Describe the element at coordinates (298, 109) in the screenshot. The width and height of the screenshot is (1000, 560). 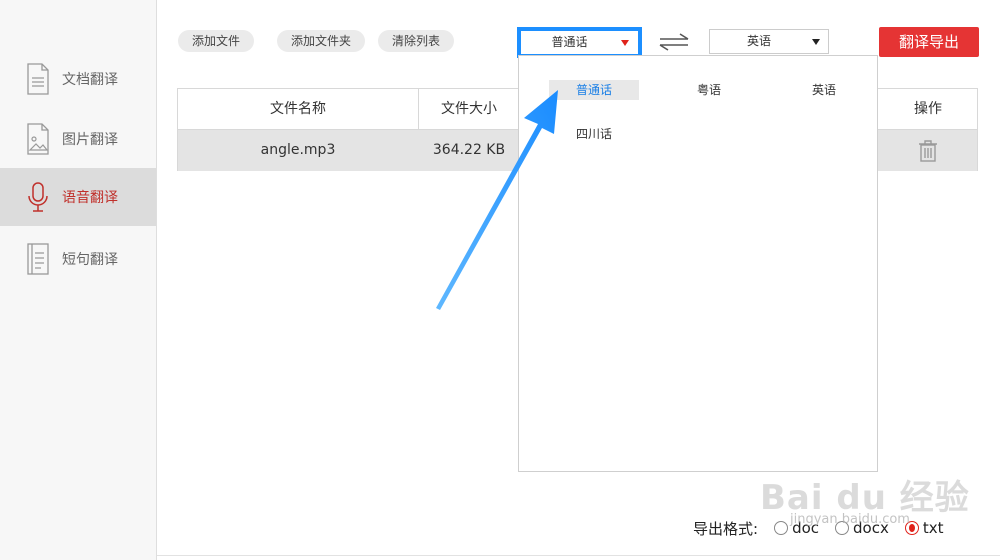
I see `header-file-name: 文件名称` at that location.